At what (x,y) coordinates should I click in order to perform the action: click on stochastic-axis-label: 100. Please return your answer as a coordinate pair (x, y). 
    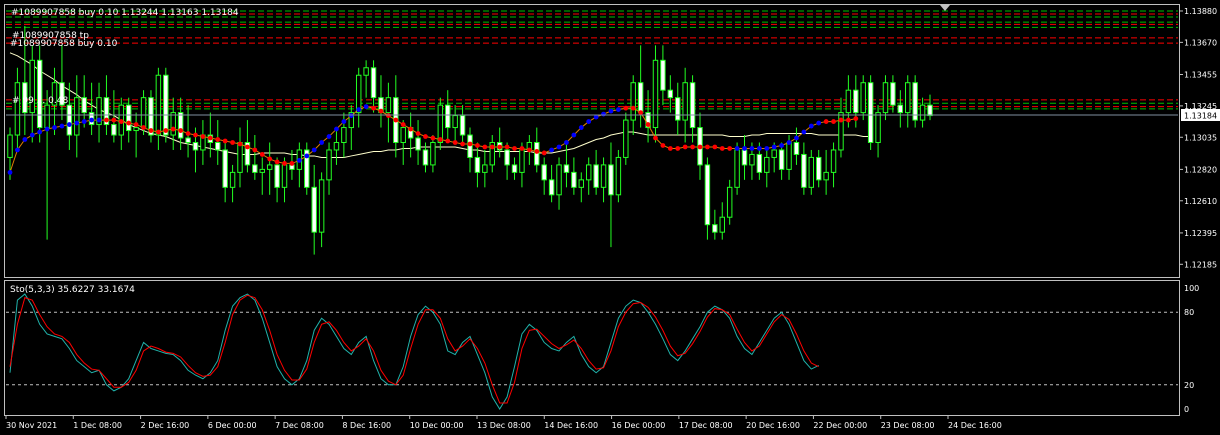
    Looking at the image, I should click on (1191, 288).